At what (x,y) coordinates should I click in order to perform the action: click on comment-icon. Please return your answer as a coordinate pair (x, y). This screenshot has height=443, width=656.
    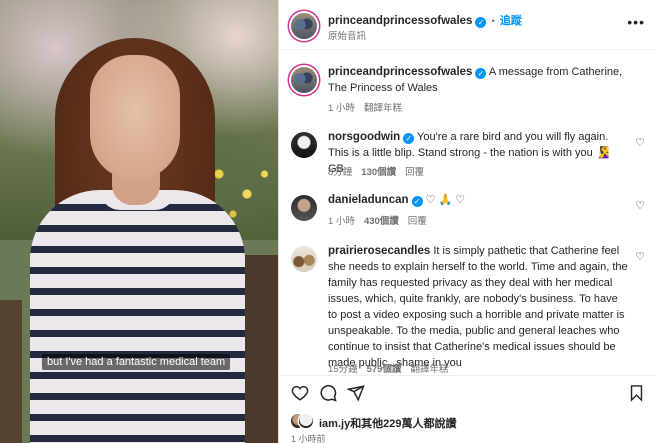
    Looking at the image, I should click on (328, 395).